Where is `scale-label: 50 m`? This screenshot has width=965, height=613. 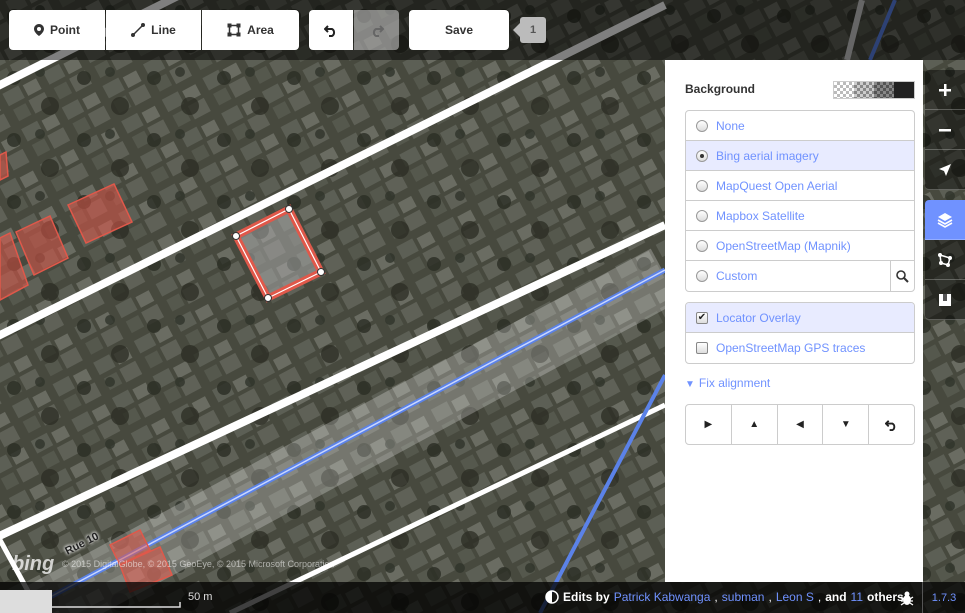 scale-label: 50 m is located at coordinates (200, 597).